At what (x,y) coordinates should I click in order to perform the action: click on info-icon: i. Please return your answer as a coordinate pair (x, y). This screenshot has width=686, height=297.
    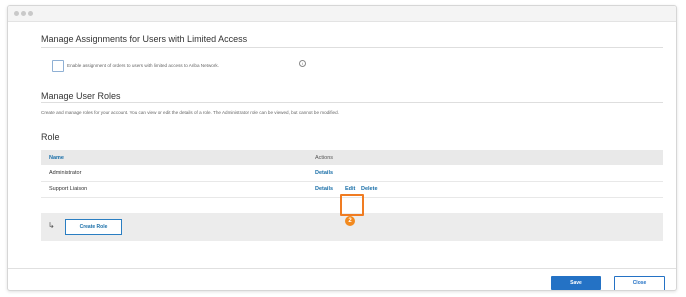
    Looking at the image, I should click on (302, 63).